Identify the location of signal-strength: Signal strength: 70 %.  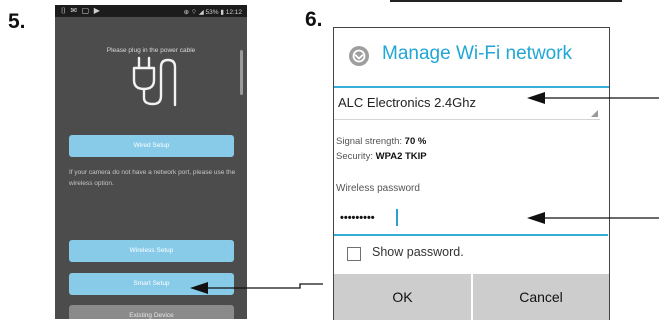
(381, 141).